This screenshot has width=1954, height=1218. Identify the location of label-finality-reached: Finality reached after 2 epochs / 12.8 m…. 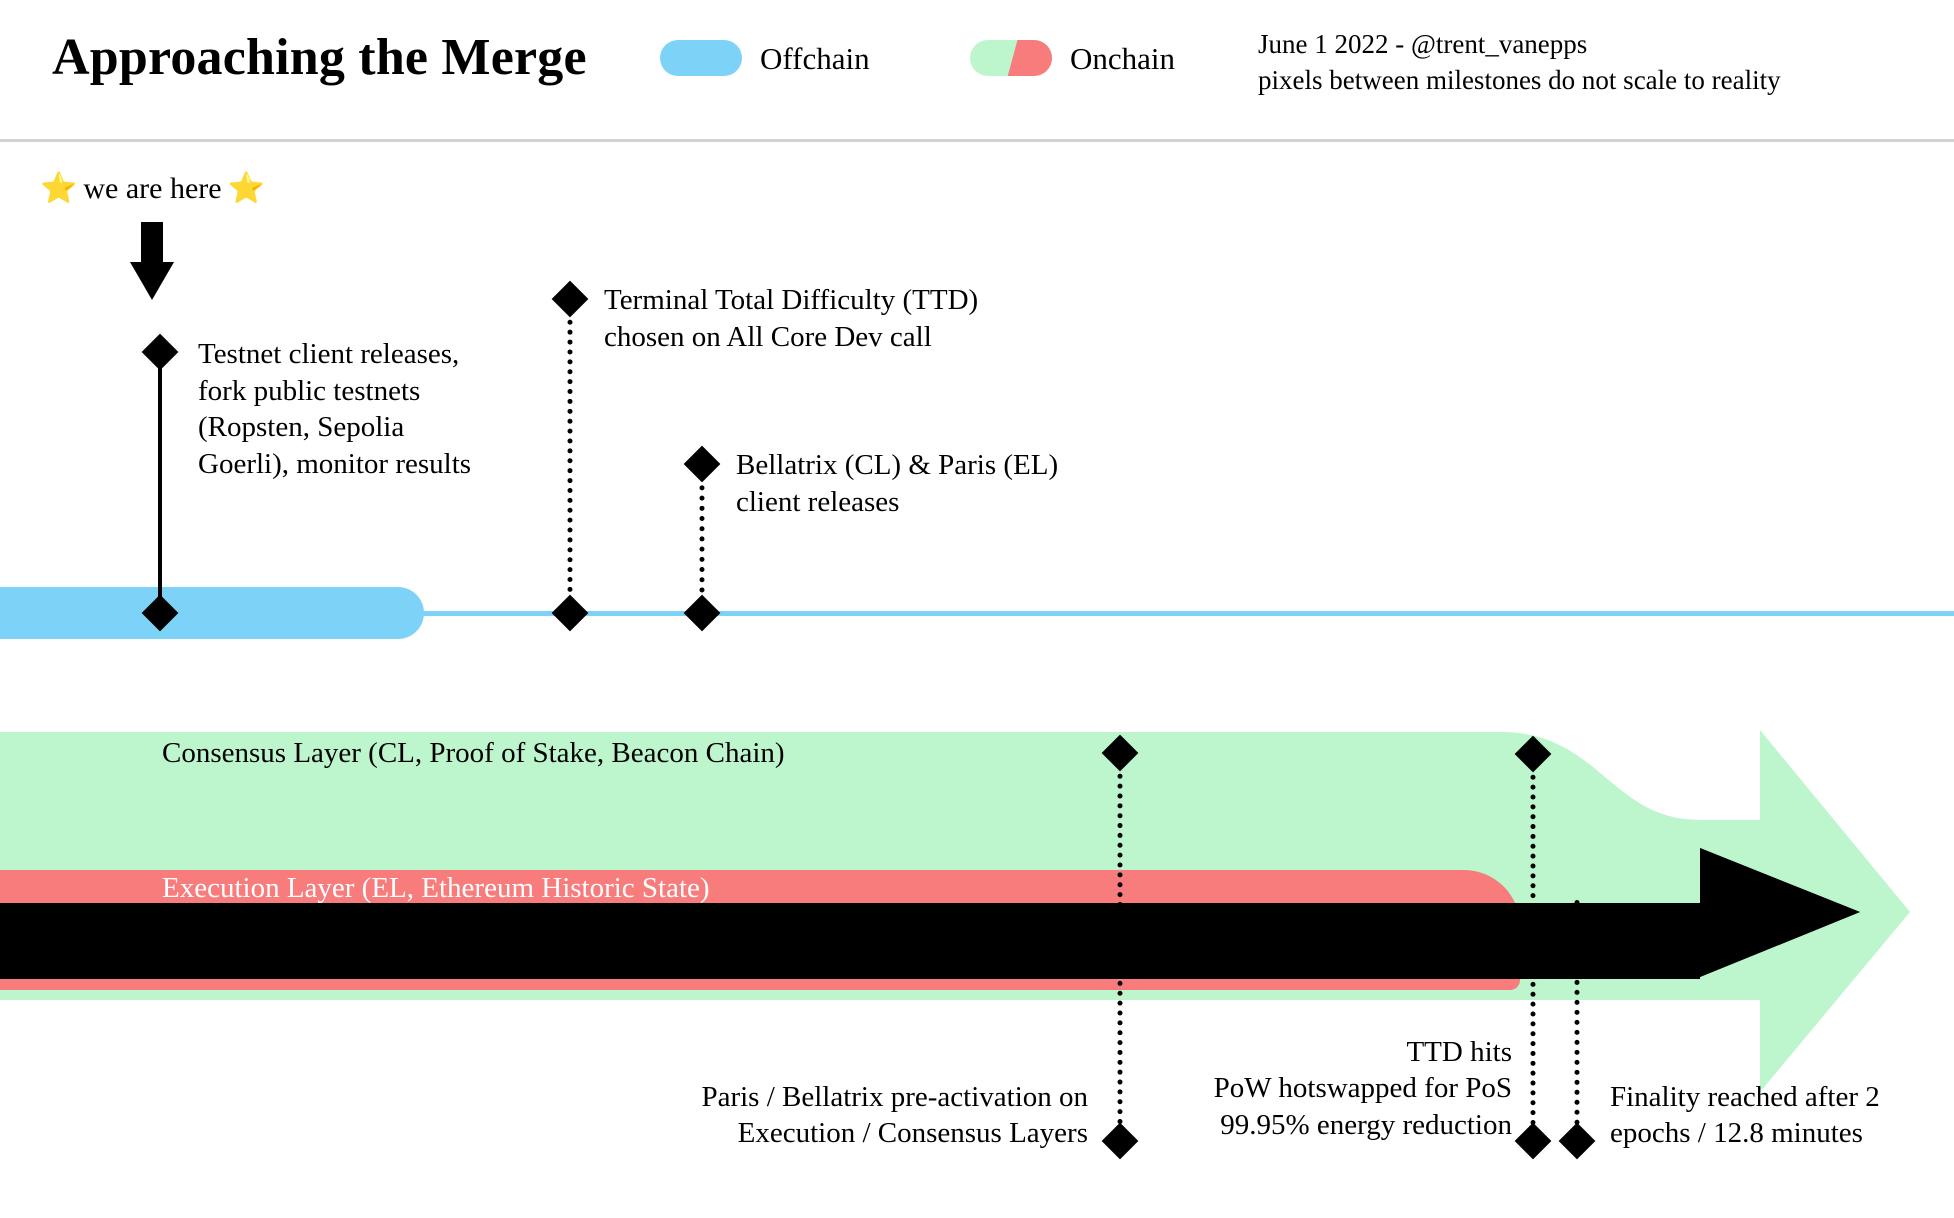
(1745, 1115).